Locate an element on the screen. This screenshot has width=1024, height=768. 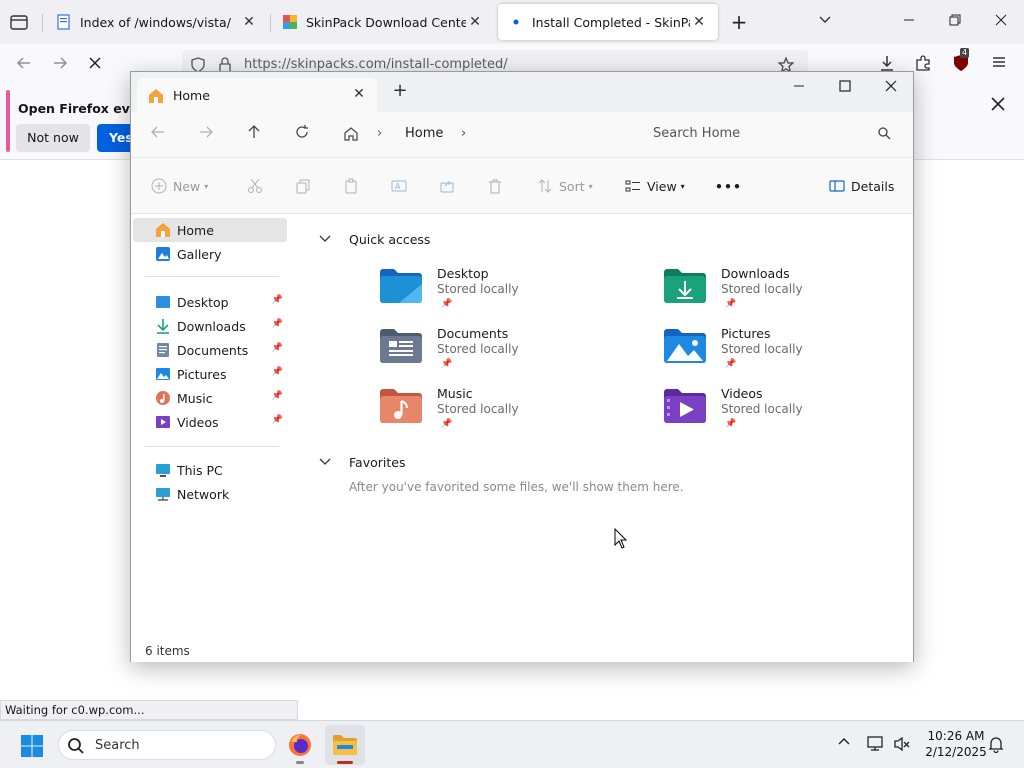
sidebar-item-this-pc: This PC is located at coordinates (210, 470).